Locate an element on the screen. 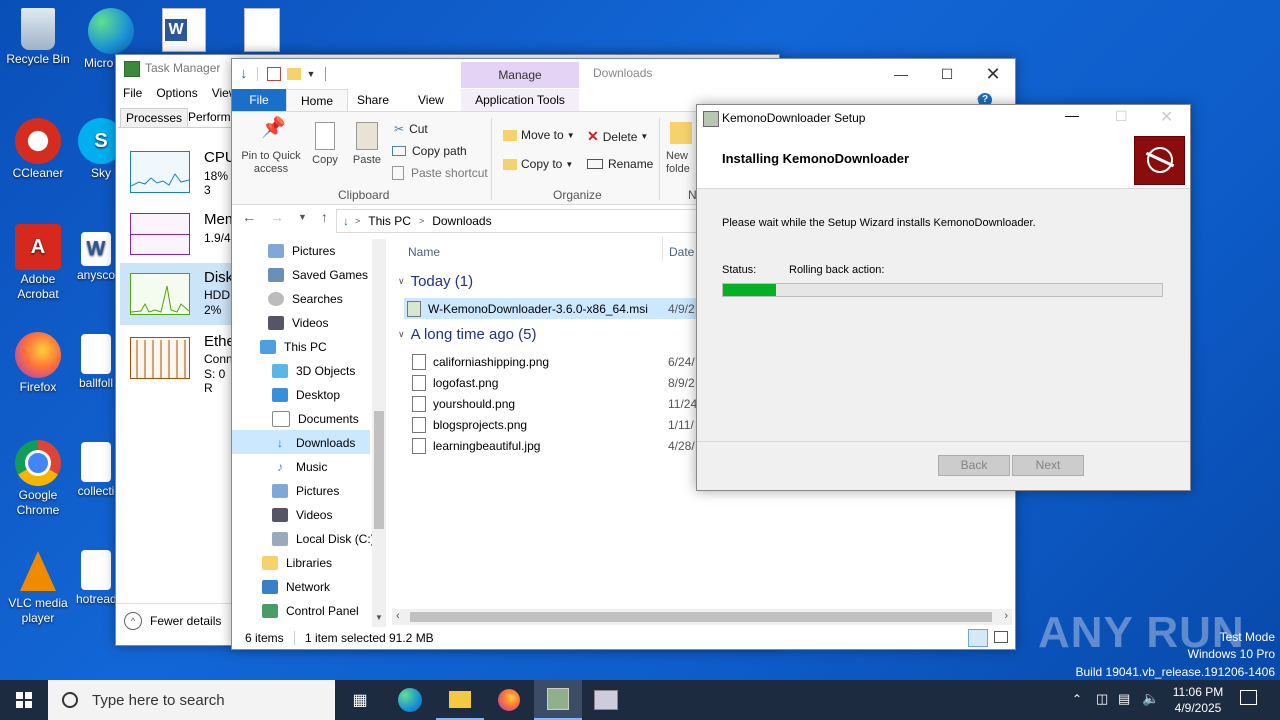 This screenshot has height=720, width=1280. move-to-button: Move to ▼ is located at coordinates (539, 135).